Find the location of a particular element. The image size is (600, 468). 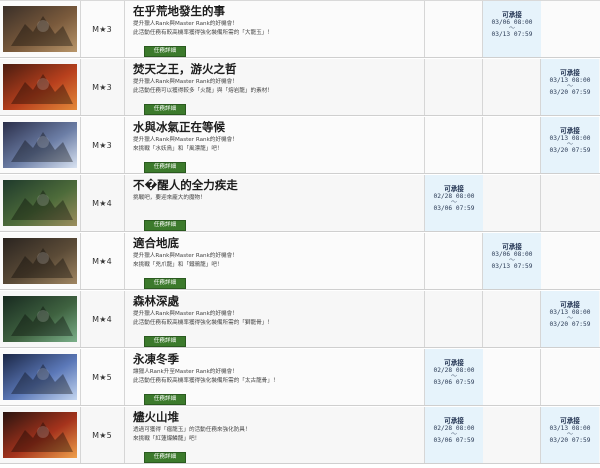

schedule-cell: 可承接 02/28 08:00 〜 03/06 07:59 is located at coordinates (454, 435).